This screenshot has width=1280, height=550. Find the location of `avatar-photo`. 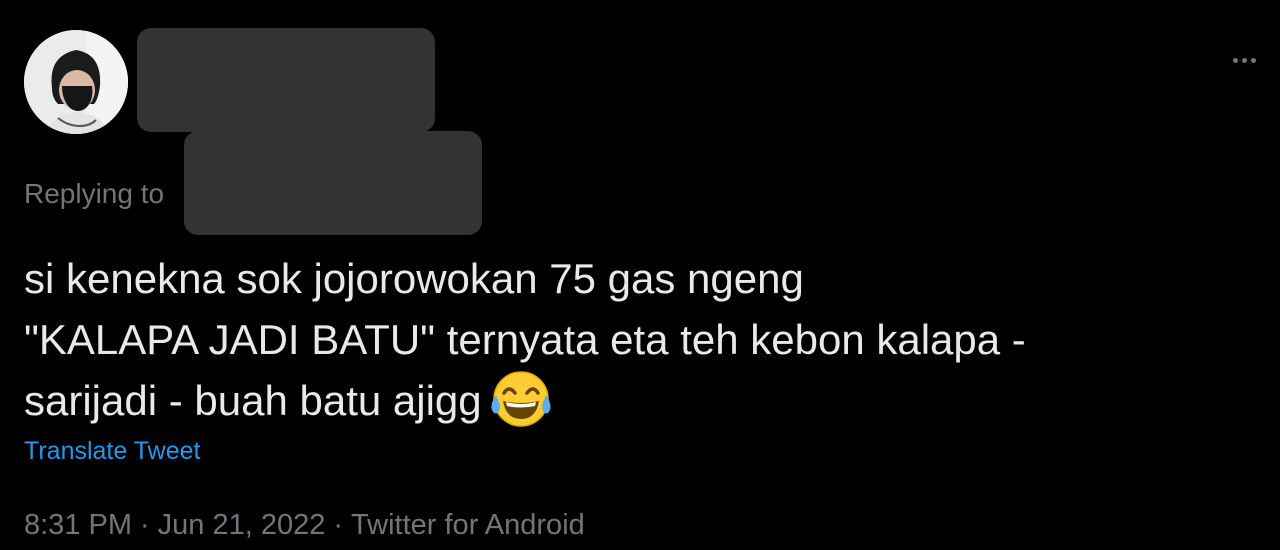

avatar-photo is located at coordinates (76, 82).